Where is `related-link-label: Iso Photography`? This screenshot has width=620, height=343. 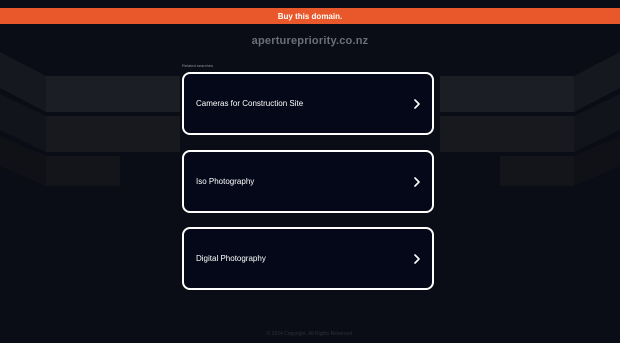
related-link-label: Iso Photography is located at coordinates (225, 181).